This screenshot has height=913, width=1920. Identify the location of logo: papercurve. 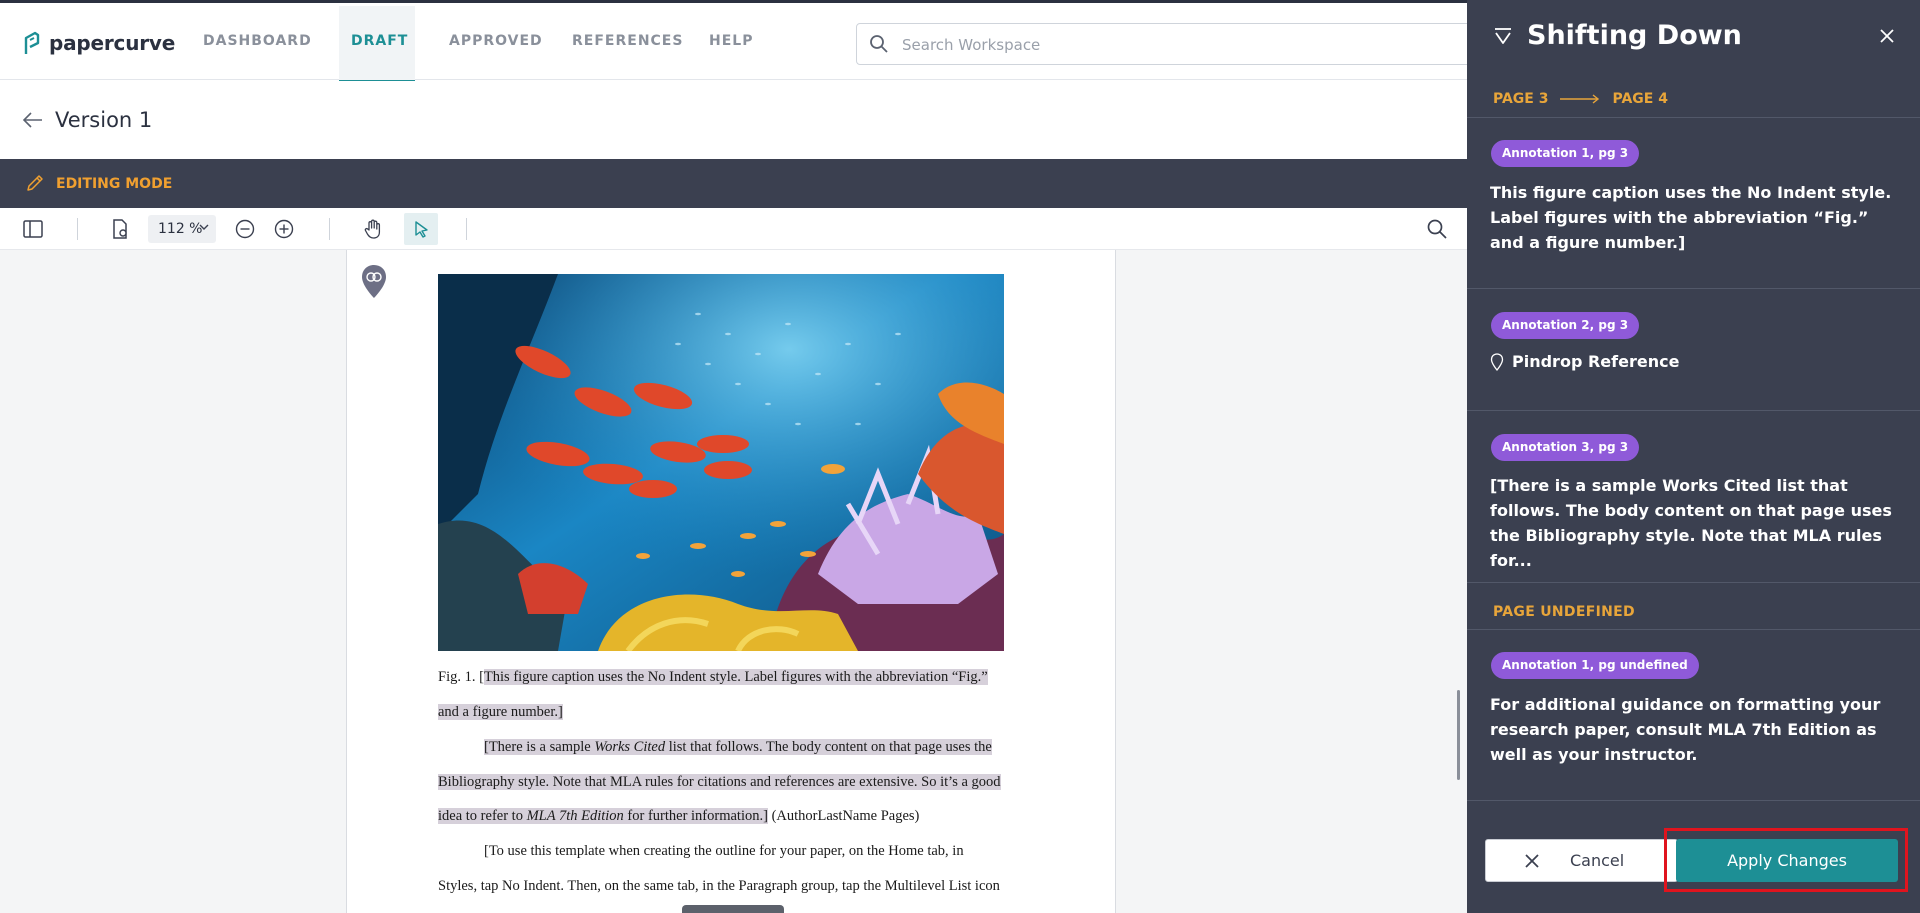
(99, 43).